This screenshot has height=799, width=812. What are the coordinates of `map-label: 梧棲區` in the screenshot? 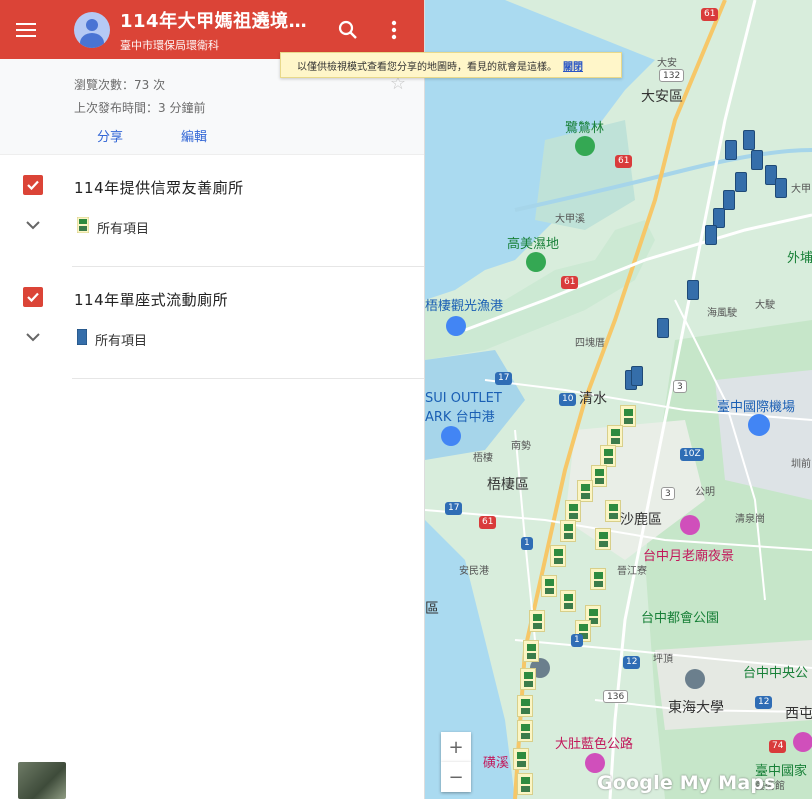 It's located at (508, 485).